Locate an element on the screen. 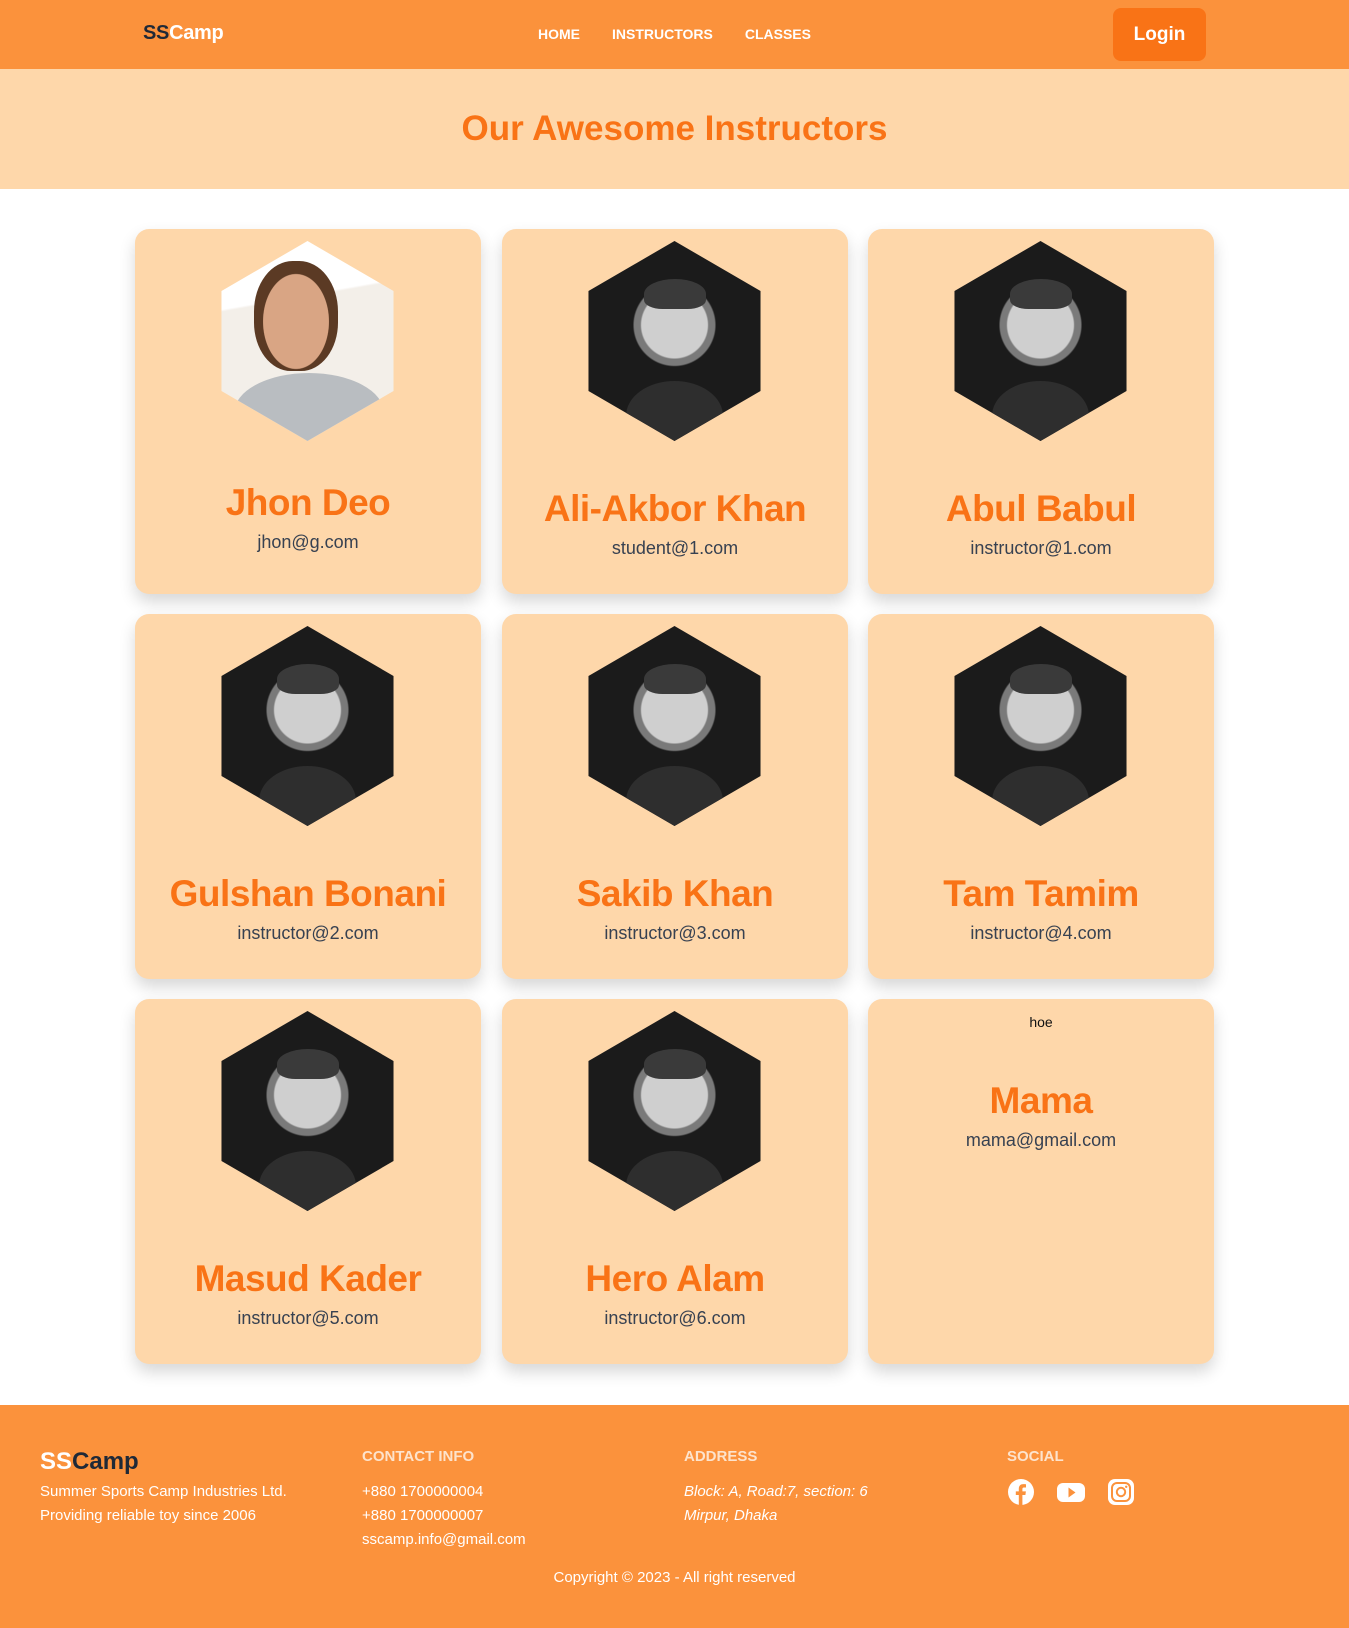 This screenshot has height=1628, width=1349. instructor-name: Mama is located at coordinates (1041, 1100).